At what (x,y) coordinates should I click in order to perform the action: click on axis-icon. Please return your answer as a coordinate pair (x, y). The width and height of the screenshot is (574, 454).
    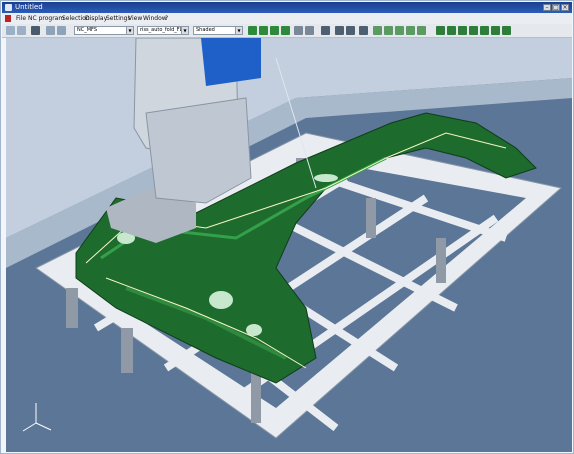
    Looking at the image, I should click on (325, 30).